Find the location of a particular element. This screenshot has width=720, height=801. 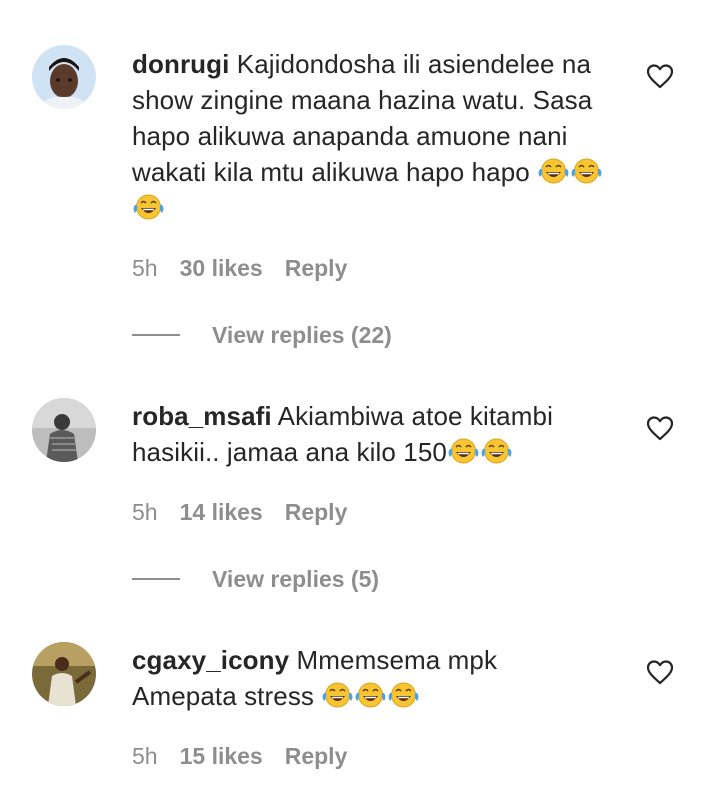

comment-username: cgaxy_icony is located at coordinates (210, 660).